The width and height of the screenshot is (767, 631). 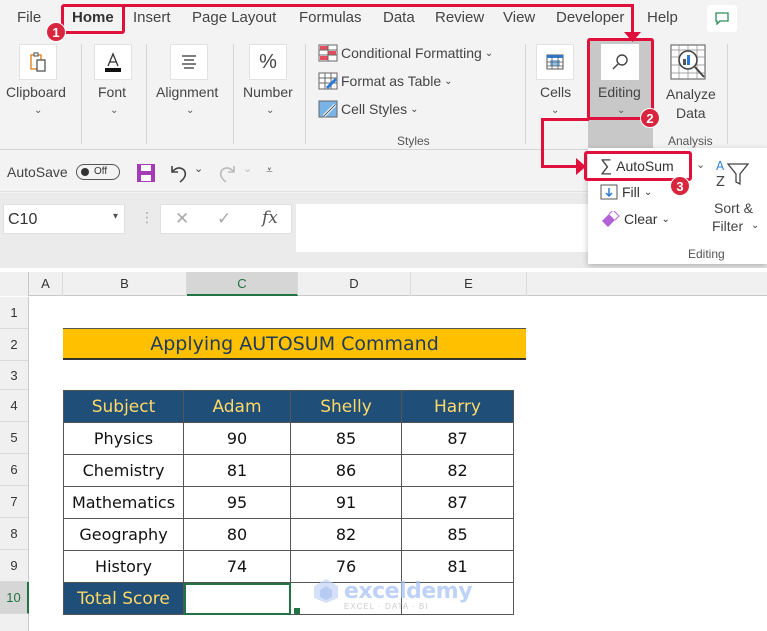 What do you see at coordinates (224, 219) in the screenshot?
I see `enter-icon: ✓` at bounding box center [224, 219].